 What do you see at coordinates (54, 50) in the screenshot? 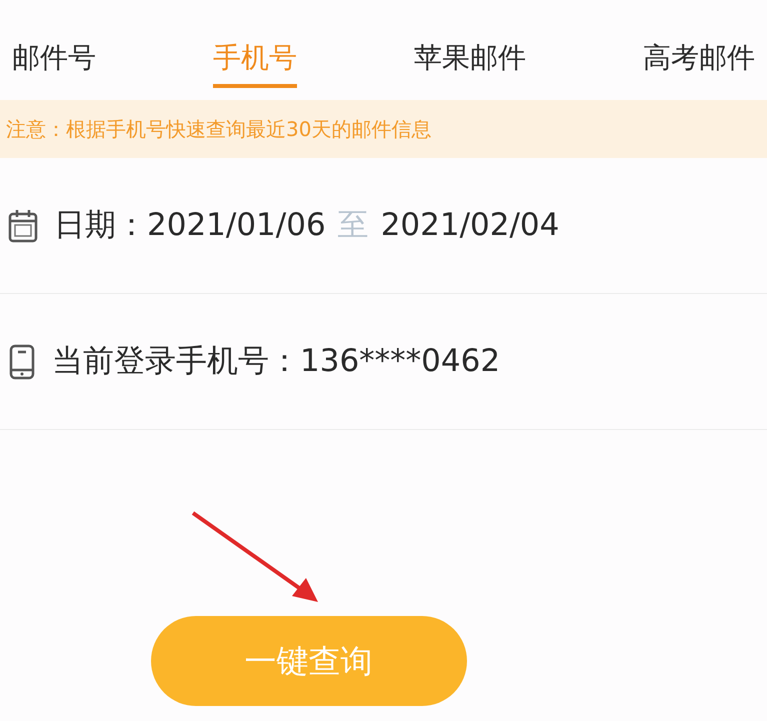
I see `tab: 邮件号` at bounding box center [54, 50].